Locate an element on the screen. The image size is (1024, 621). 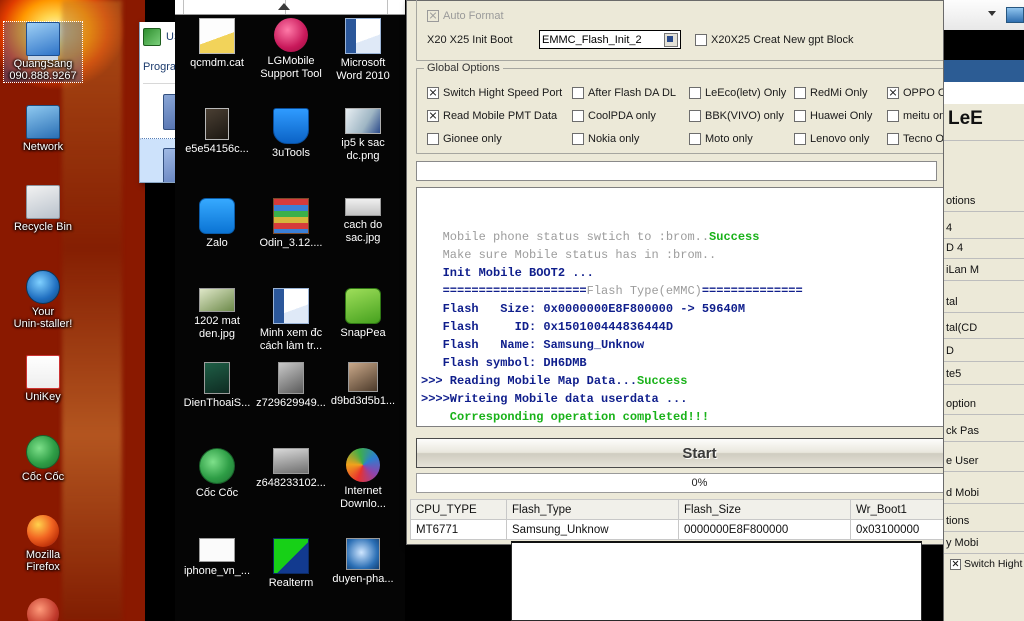
folder-icon-label: cach do sac.jpg is located at coordinates (363, 231).